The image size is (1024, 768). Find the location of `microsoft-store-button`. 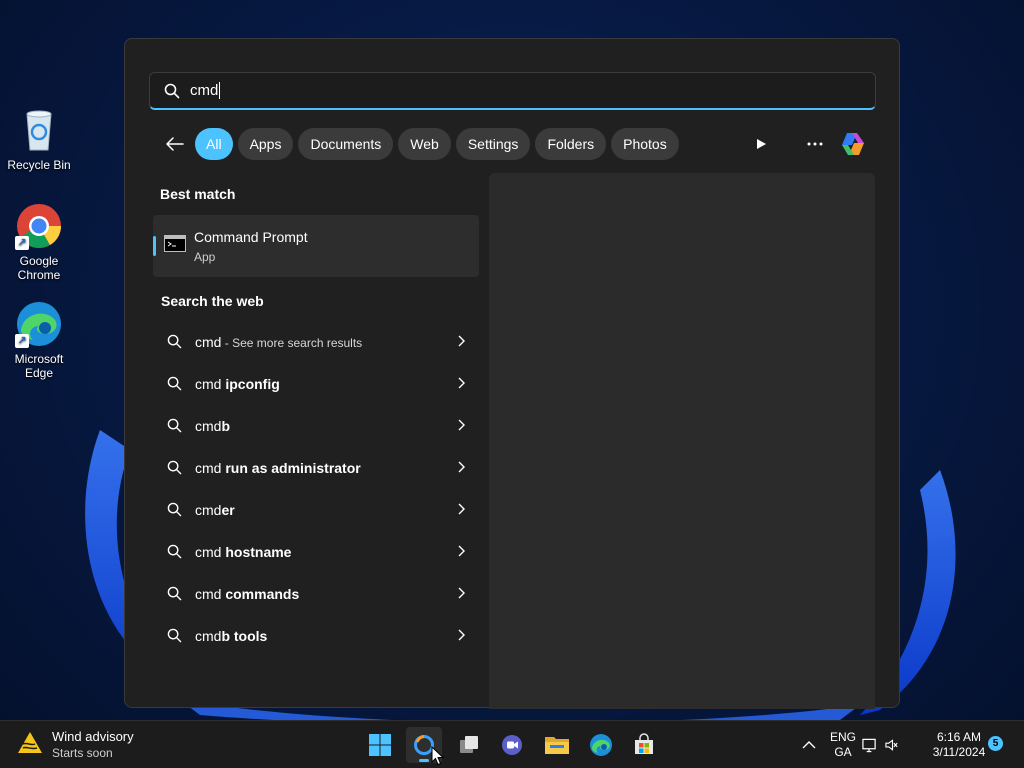

microsoft-store-button is located at coordinates (644, 745).